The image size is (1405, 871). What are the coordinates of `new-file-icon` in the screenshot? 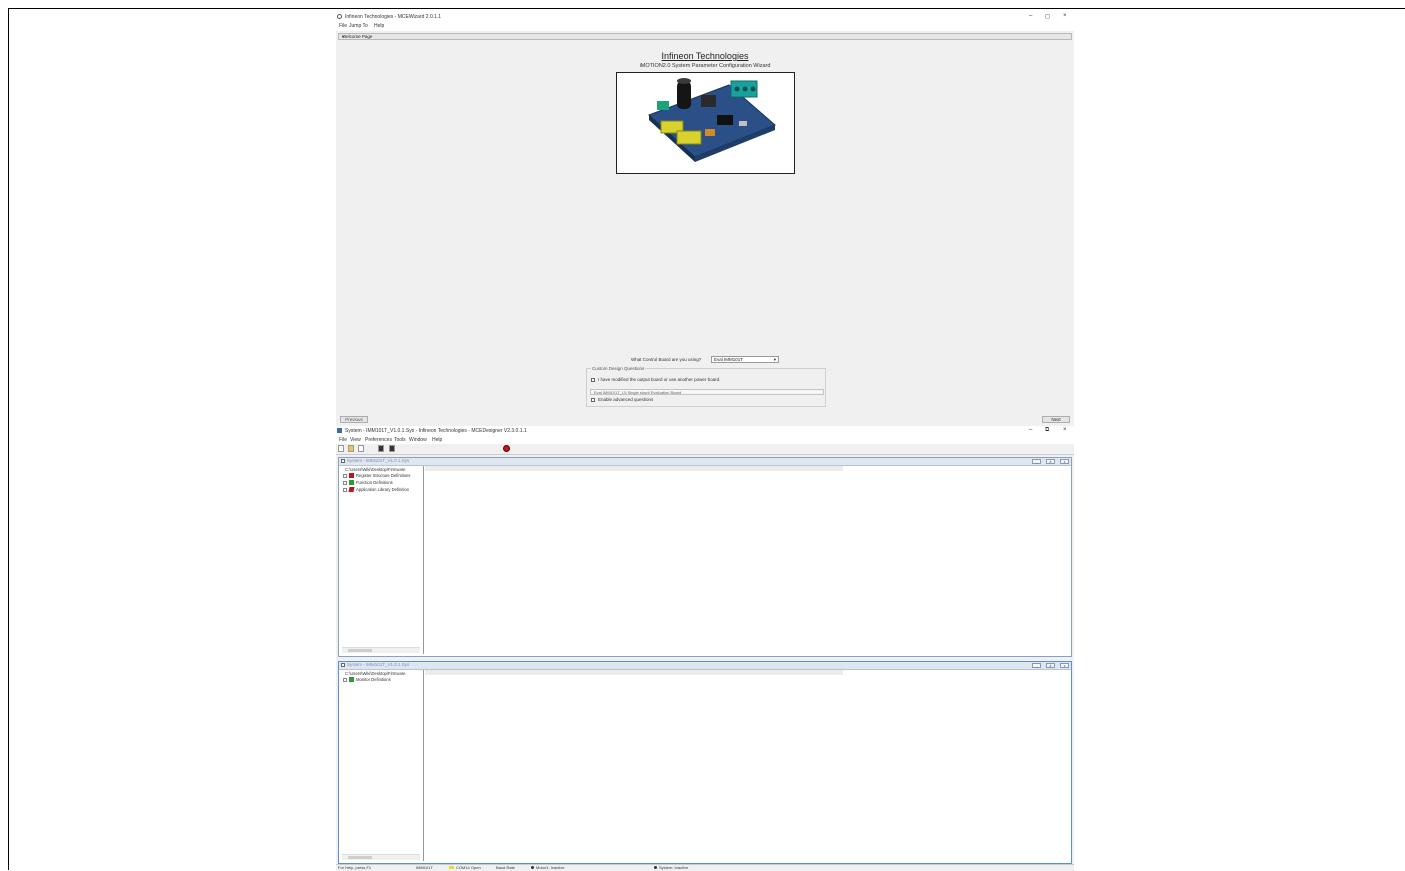 It's located at (341, 448).